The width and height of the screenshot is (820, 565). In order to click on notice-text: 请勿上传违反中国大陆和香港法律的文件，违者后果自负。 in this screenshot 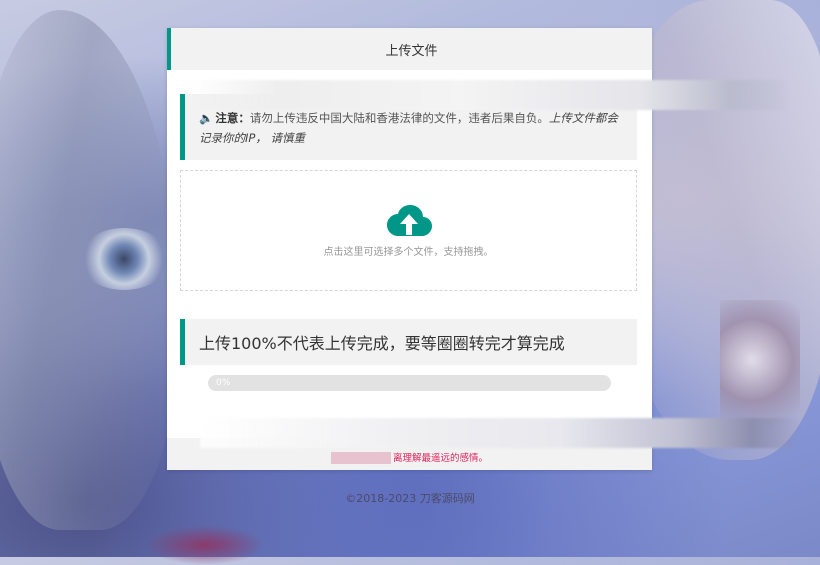, I will do `click(399, 118)`.